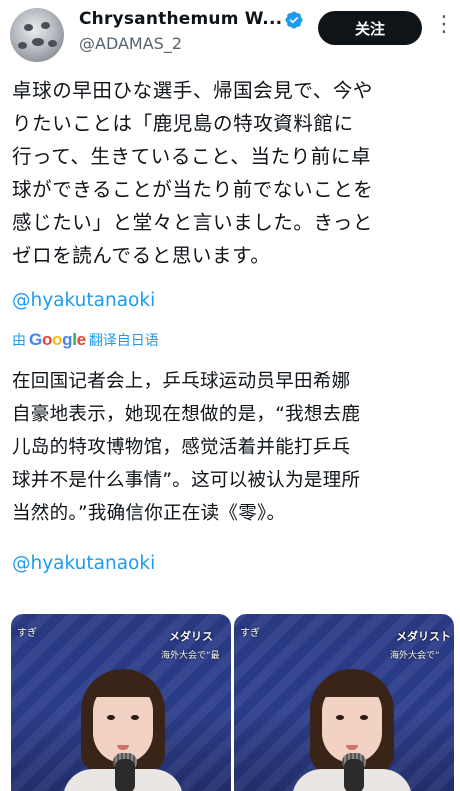  I want to click on translated-text-line: 儿岛的特攻博物馆，感觉活着并能打乒乓, so click(181, 447).